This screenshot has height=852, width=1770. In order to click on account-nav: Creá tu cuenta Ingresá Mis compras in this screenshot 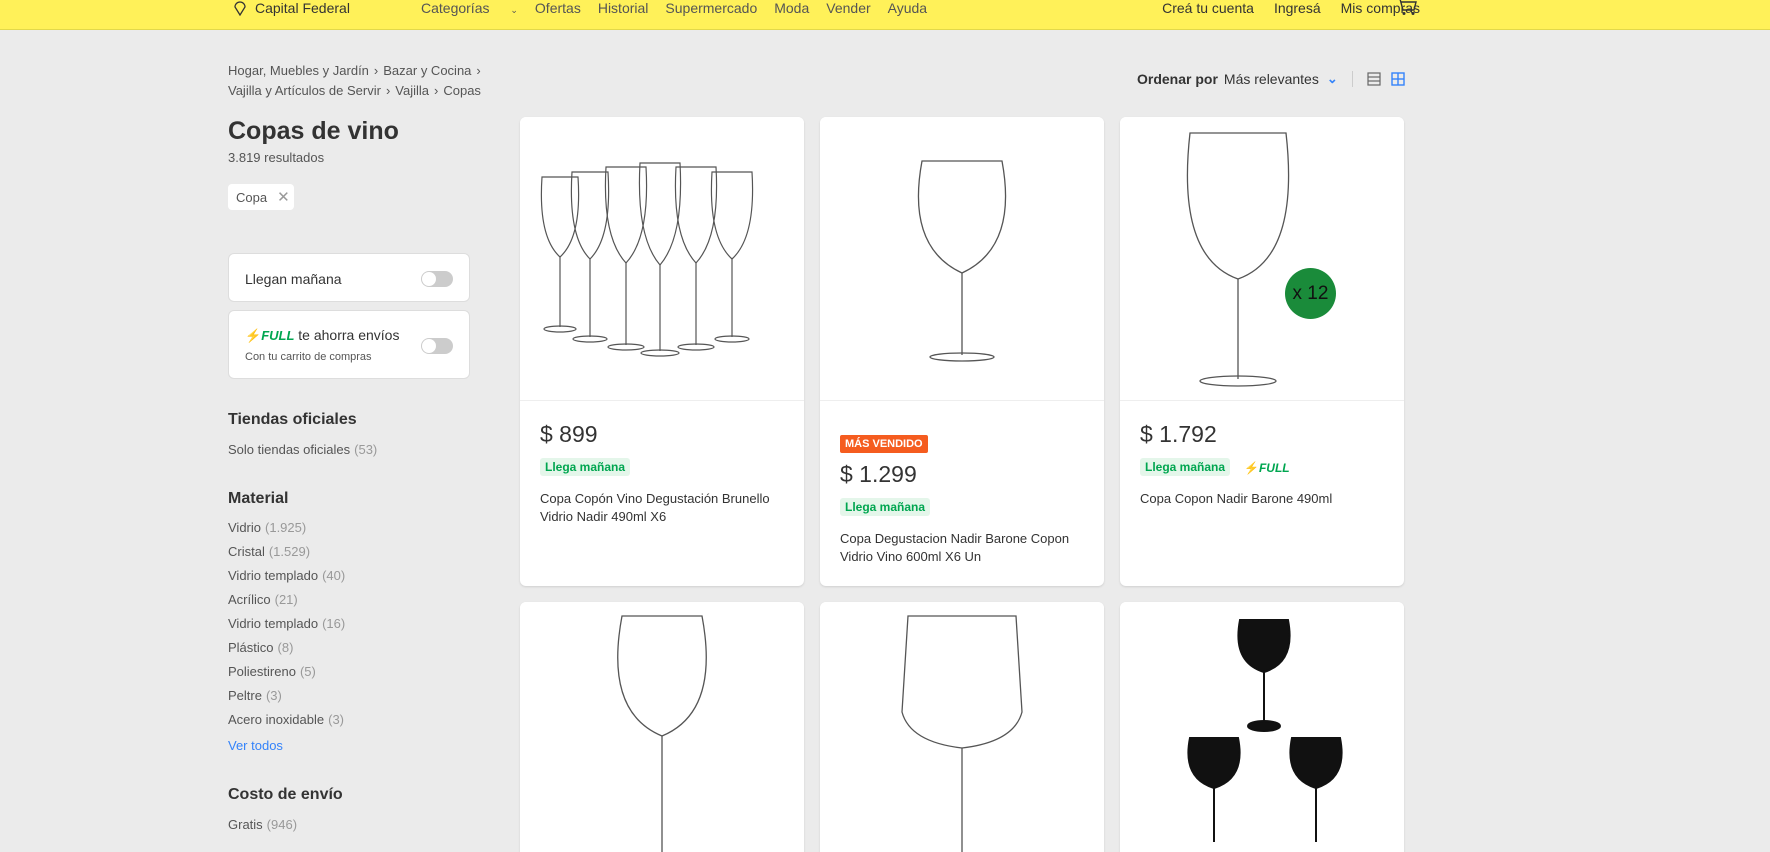, I will do `click(1281, 8)`.